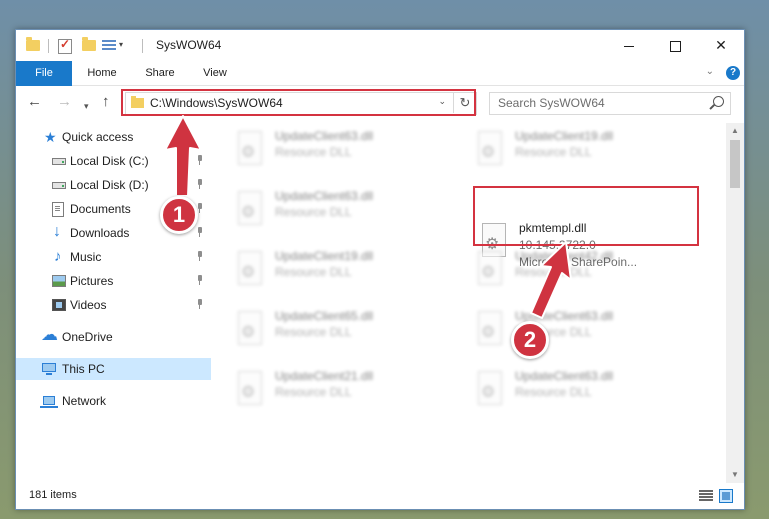  Describe the element at coordinates (33, 44) in the screenshot. I see `folder-icon` at that location.